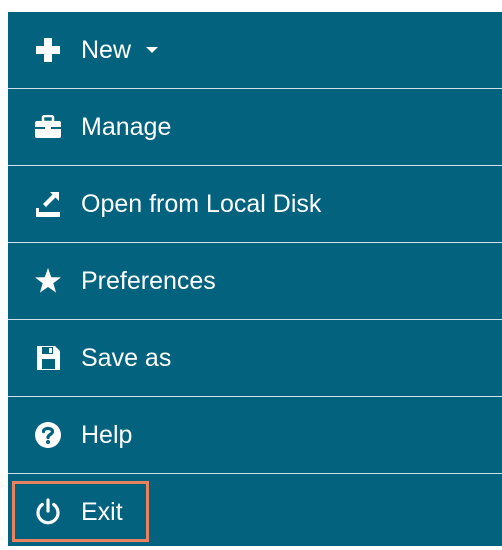  Describe the element at coordinates (201, 204) in the screenshot. I see `menu-item-label: Open from Local Disk` at that location.